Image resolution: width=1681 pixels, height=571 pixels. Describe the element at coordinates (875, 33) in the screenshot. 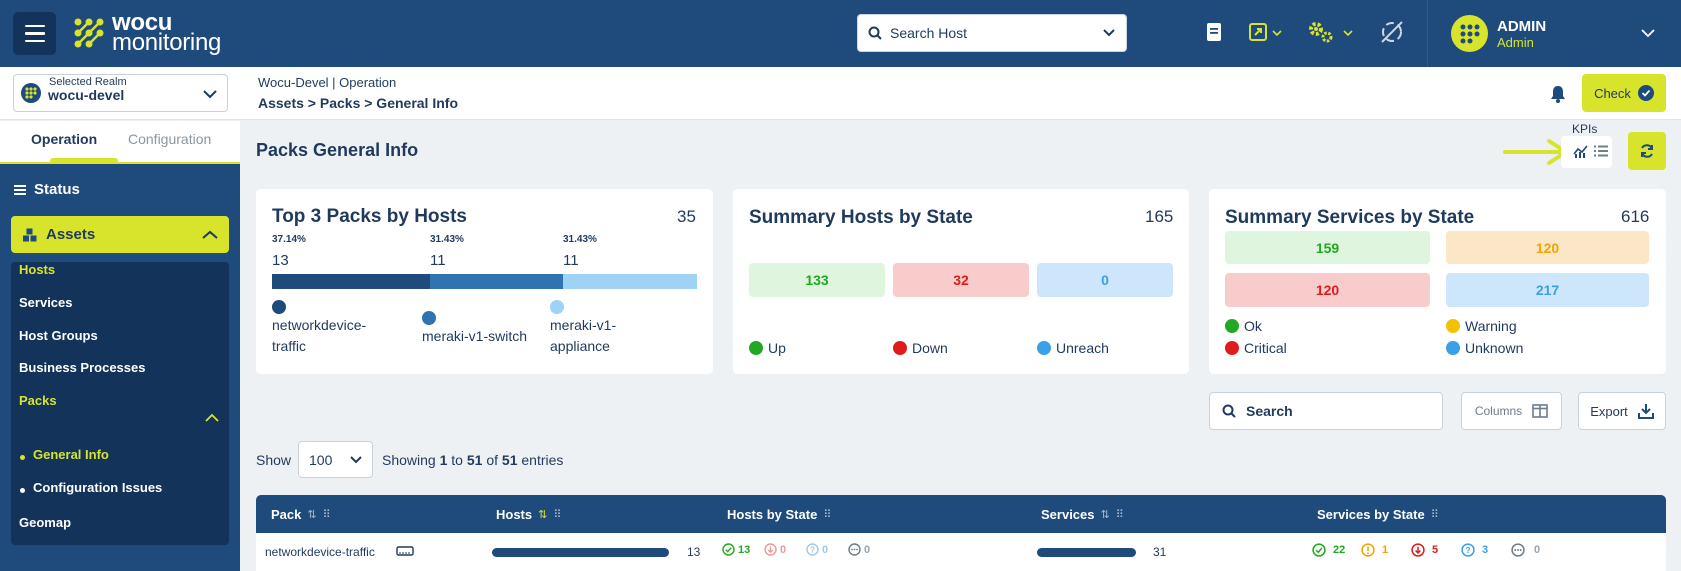

I see `search-icon` at that location.